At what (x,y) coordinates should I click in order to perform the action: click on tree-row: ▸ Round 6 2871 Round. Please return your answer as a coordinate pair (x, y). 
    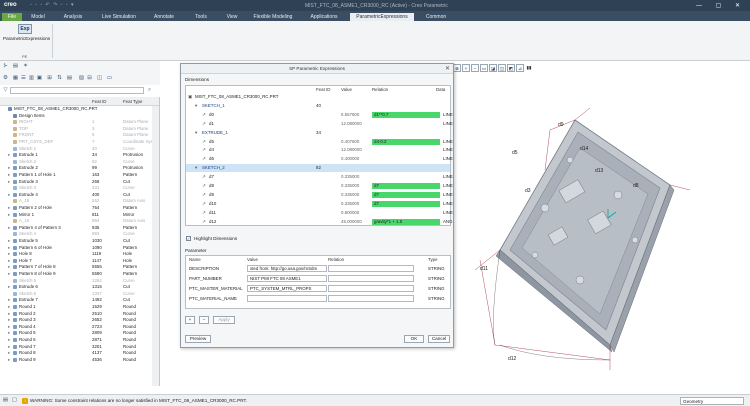
    Looking at the image, I should click on (79, 340).